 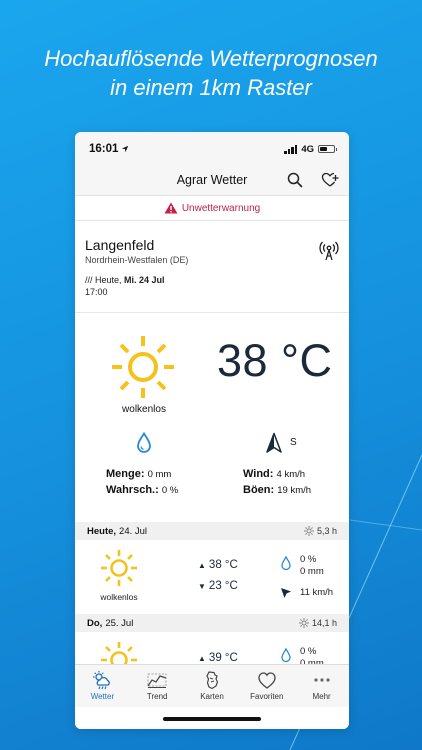 I want to click on sunshine-duration: 14,1 h, so click(x=317, y=623).